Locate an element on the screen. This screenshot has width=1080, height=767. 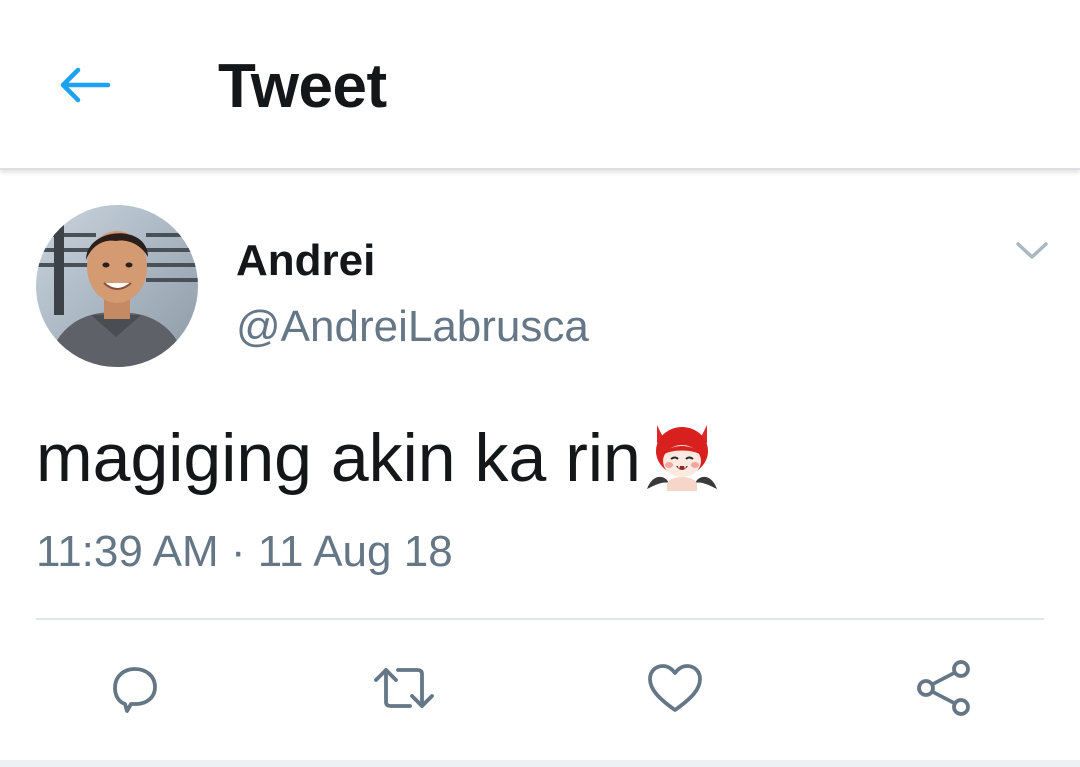
reply-icon is located at coordinates (135, 690).